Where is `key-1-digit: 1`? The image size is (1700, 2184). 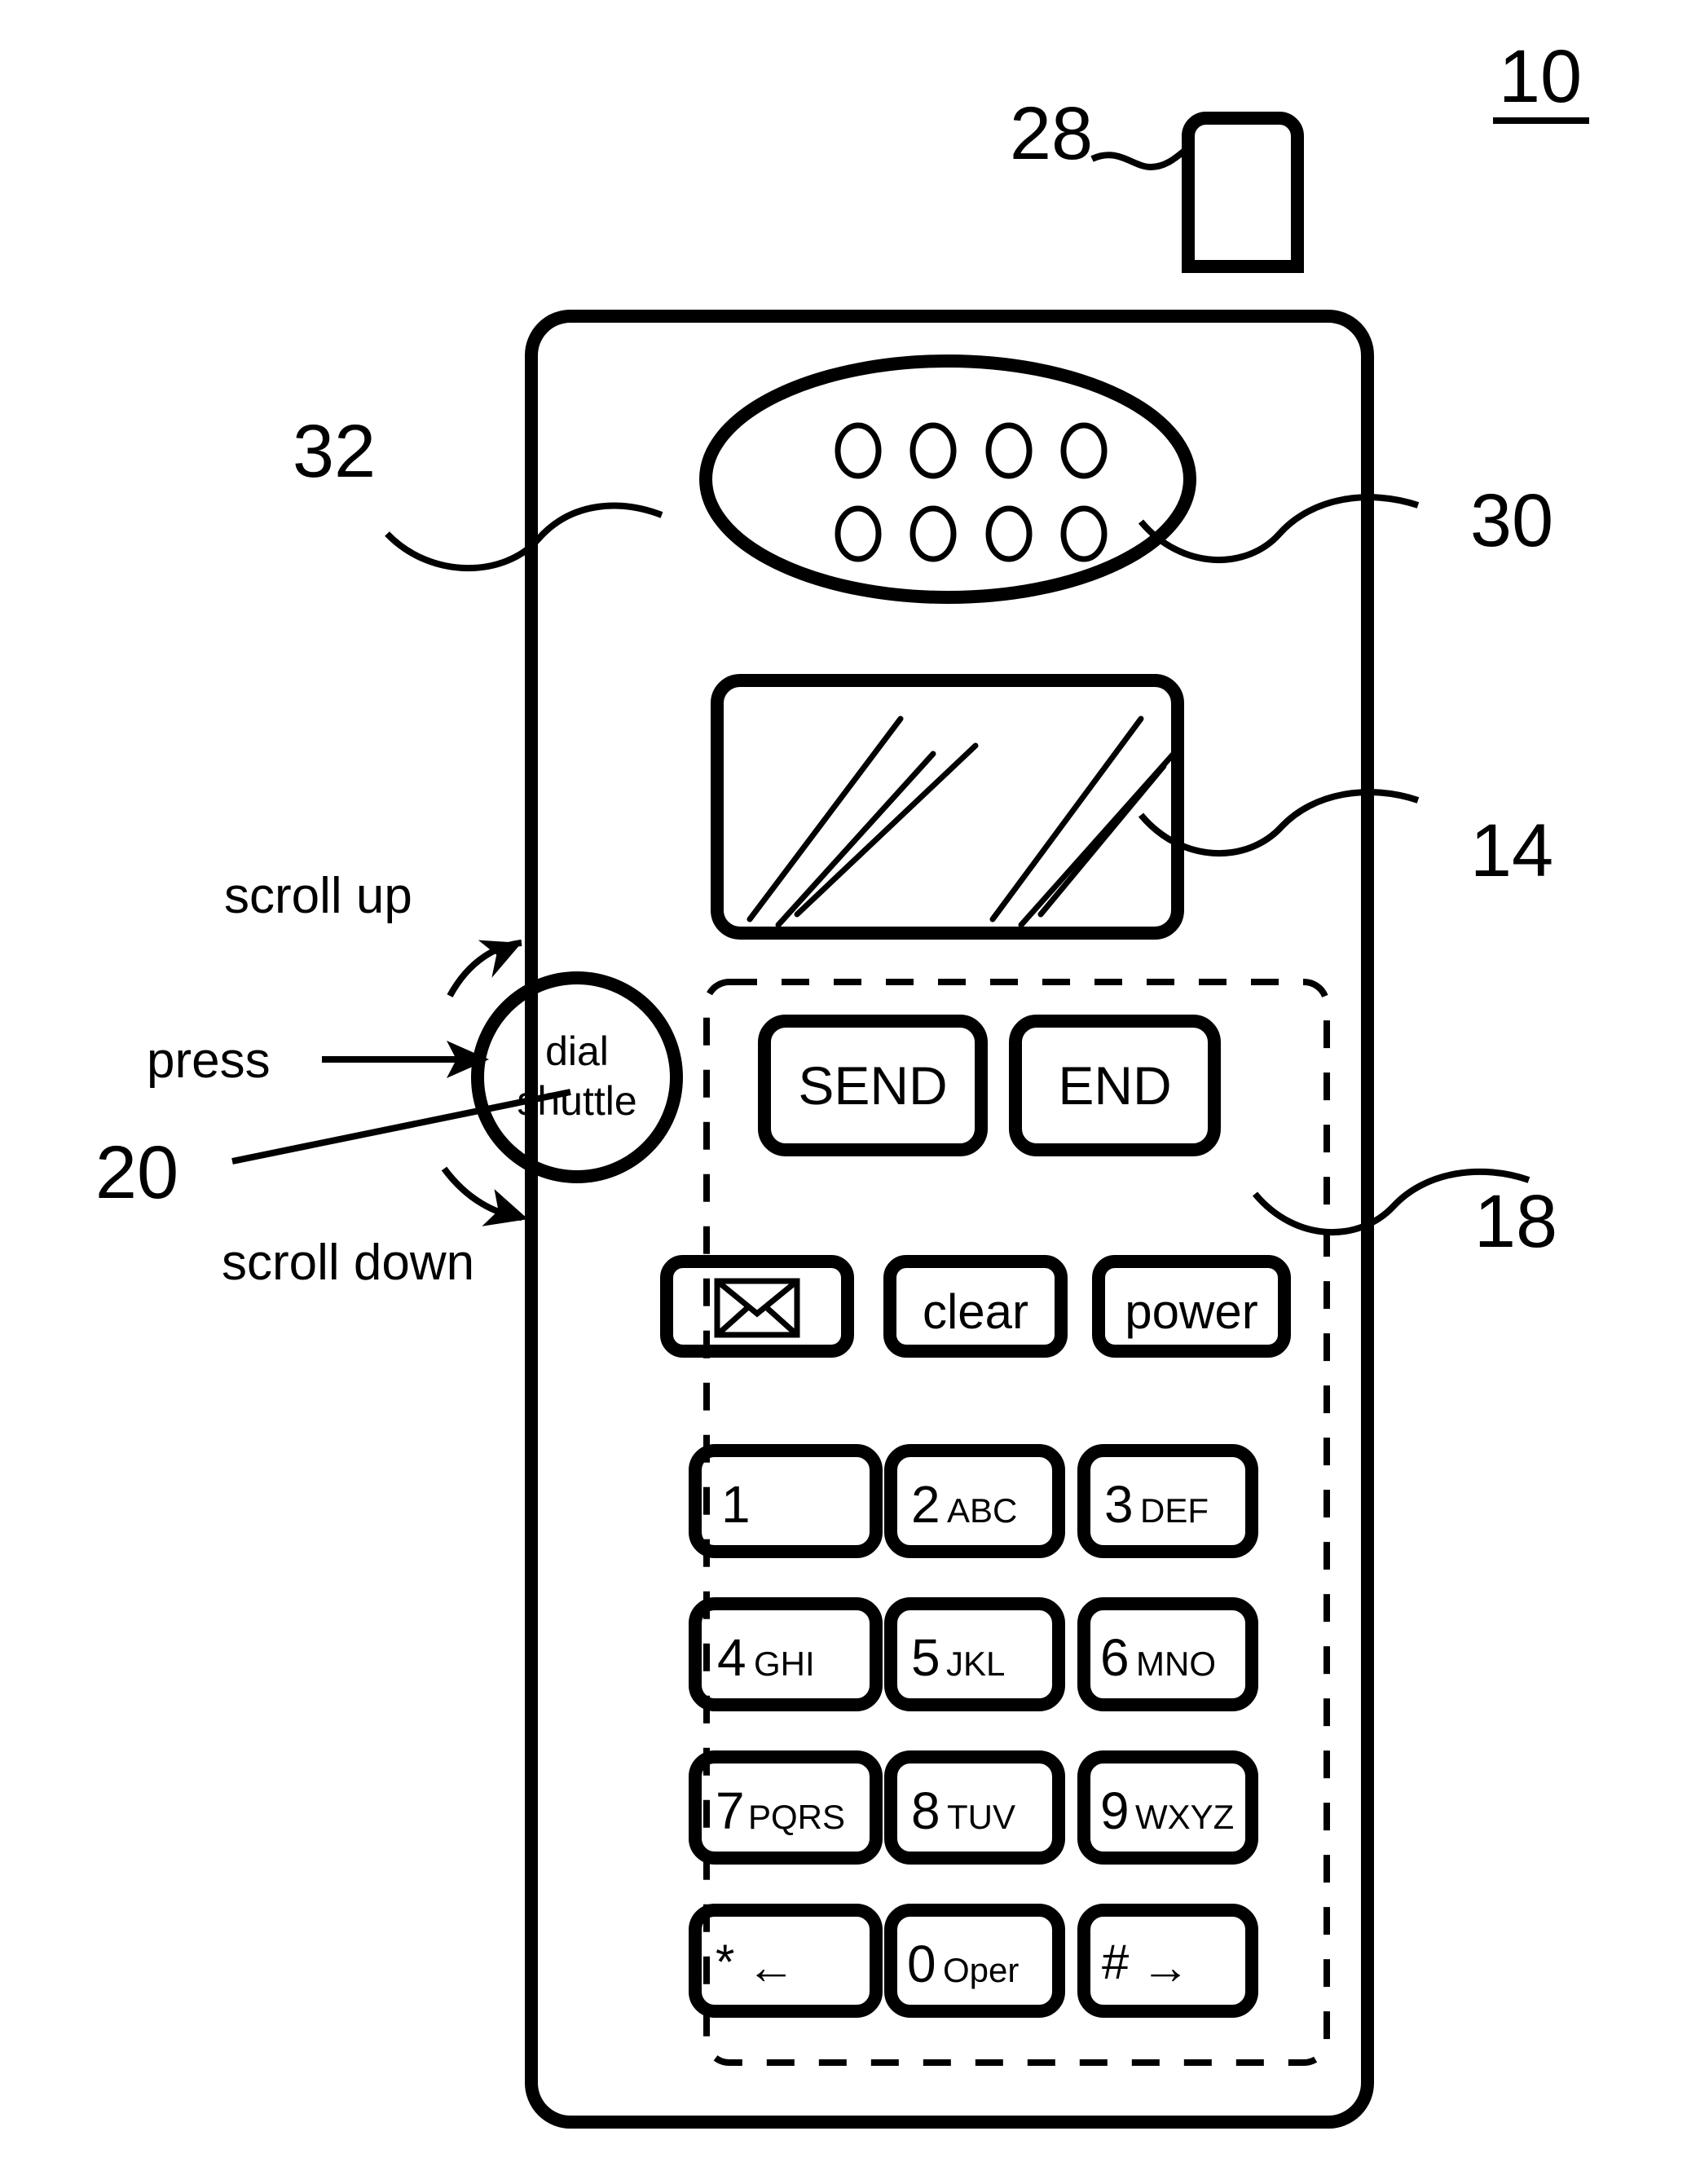 key-1-digit: 1 is located at coordinates (736, 1504).